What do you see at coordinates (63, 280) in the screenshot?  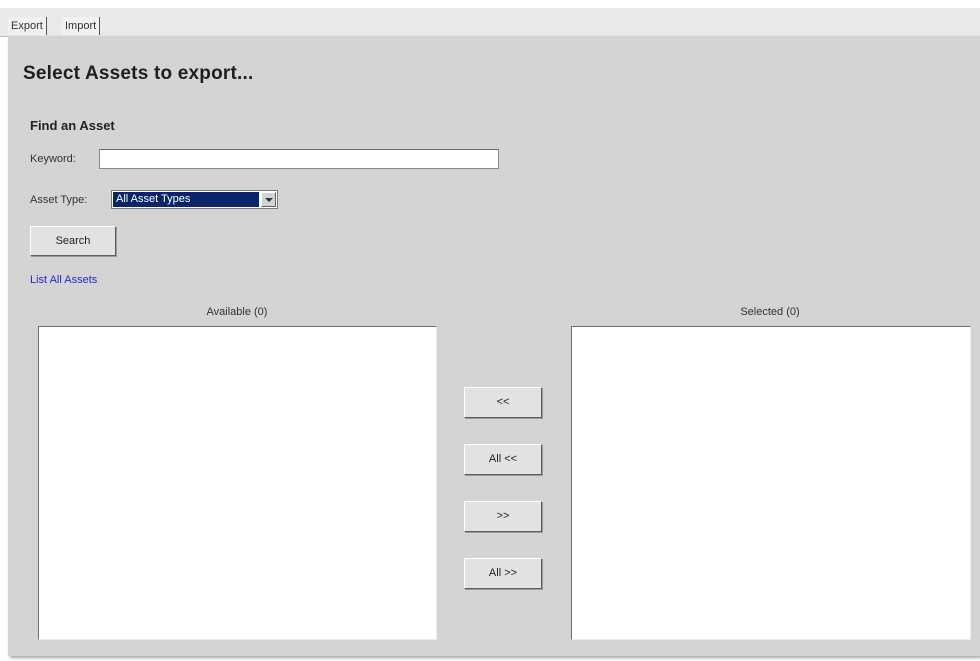 I see `list-all-assets-link: List All Assets` at bounding box center [63, 280].